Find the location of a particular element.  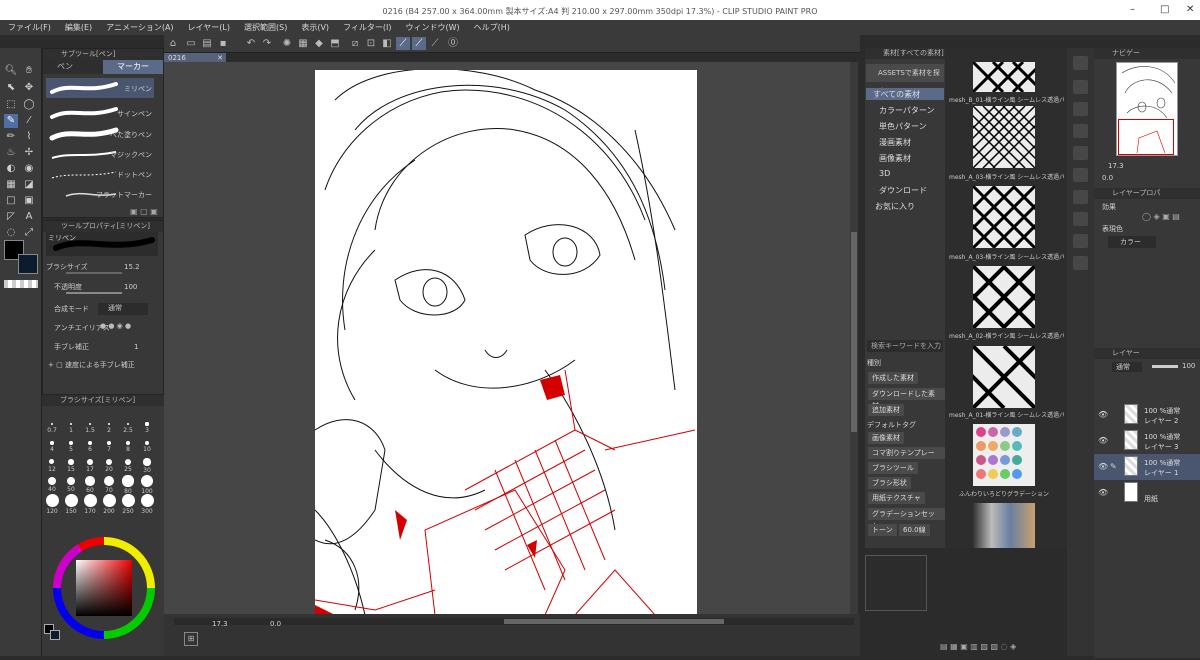

transparent-color-swatch is located at coordinates (21, 284).